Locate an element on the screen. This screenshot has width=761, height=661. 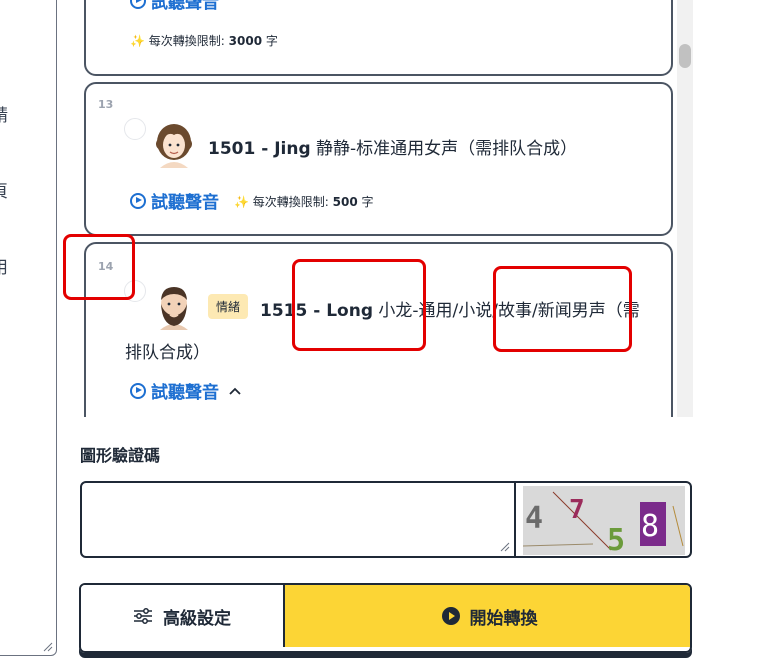
advanced-settings-label: 高級設定 is located at coordinates (197, 618).